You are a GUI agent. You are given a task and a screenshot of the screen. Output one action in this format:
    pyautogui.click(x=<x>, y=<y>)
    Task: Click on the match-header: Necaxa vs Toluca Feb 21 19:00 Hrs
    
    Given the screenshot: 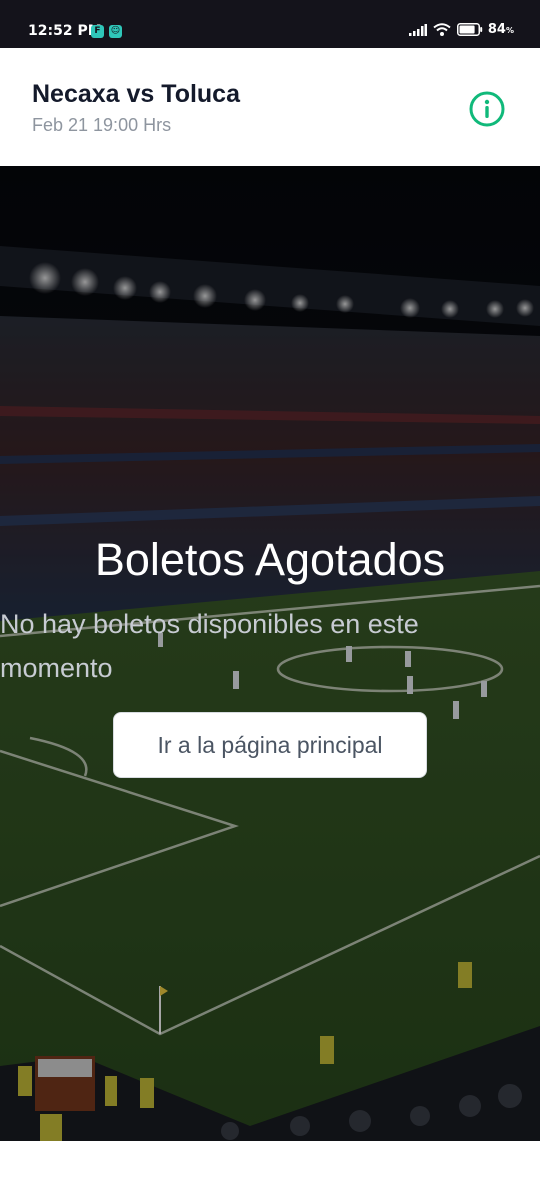 What is the action you would take?
    pyautogui.click(x=270, y=107)
    